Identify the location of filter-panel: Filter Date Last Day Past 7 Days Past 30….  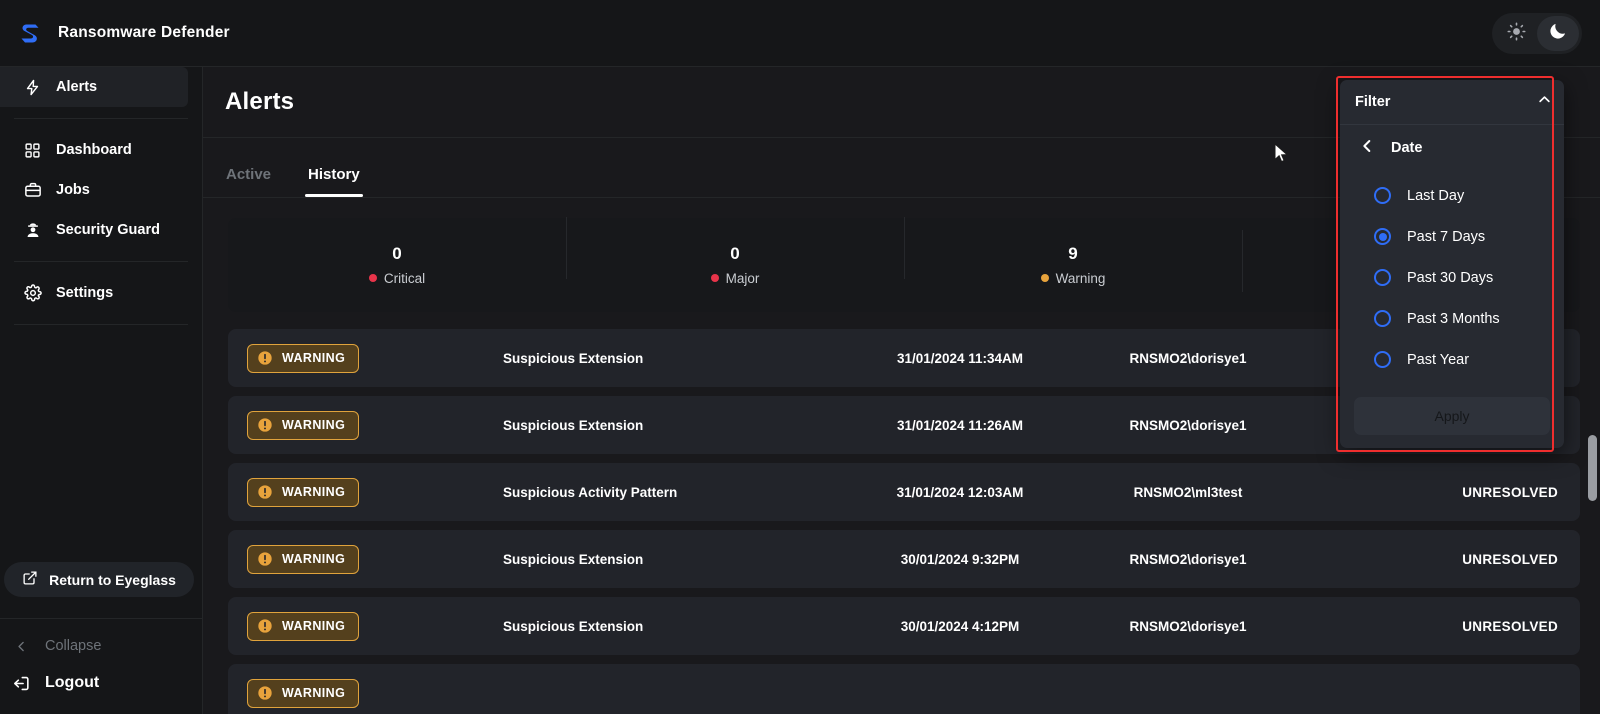
(1452, 264).